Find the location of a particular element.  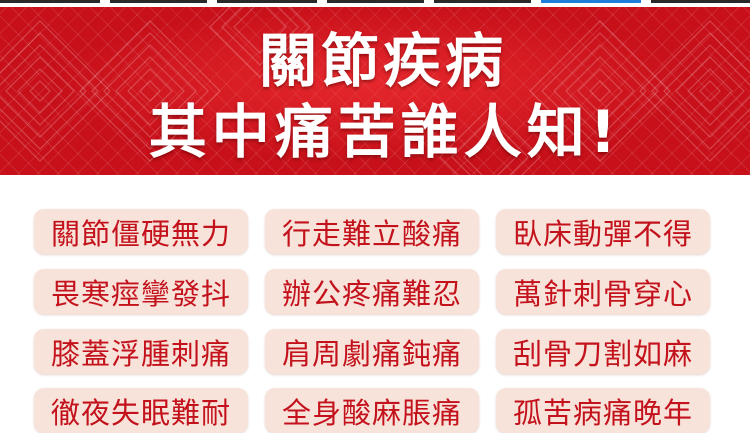

headline-subtitle: 其中痛苦誰人知! is located at coordinates (385, 132).